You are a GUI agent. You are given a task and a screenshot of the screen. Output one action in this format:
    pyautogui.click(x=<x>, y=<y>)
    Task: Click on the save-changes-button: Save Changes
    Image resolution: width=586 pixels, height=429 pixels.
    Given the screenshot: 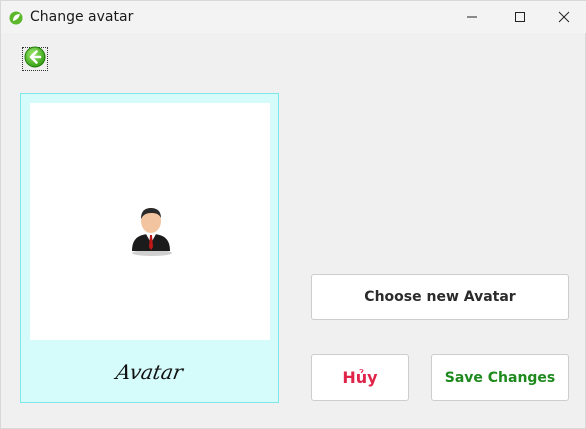 What is the action you would take?
    pyautogui.click(x=500, y=377)
    